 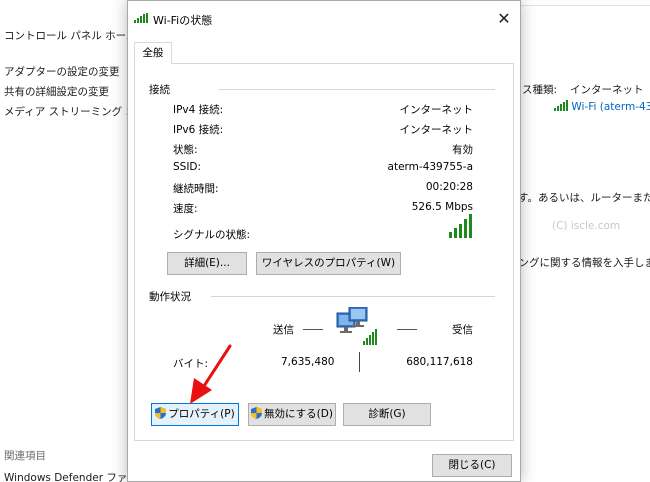 I want to click on bytes-sent-value: 7,635,480, so click(x=308, y=362).